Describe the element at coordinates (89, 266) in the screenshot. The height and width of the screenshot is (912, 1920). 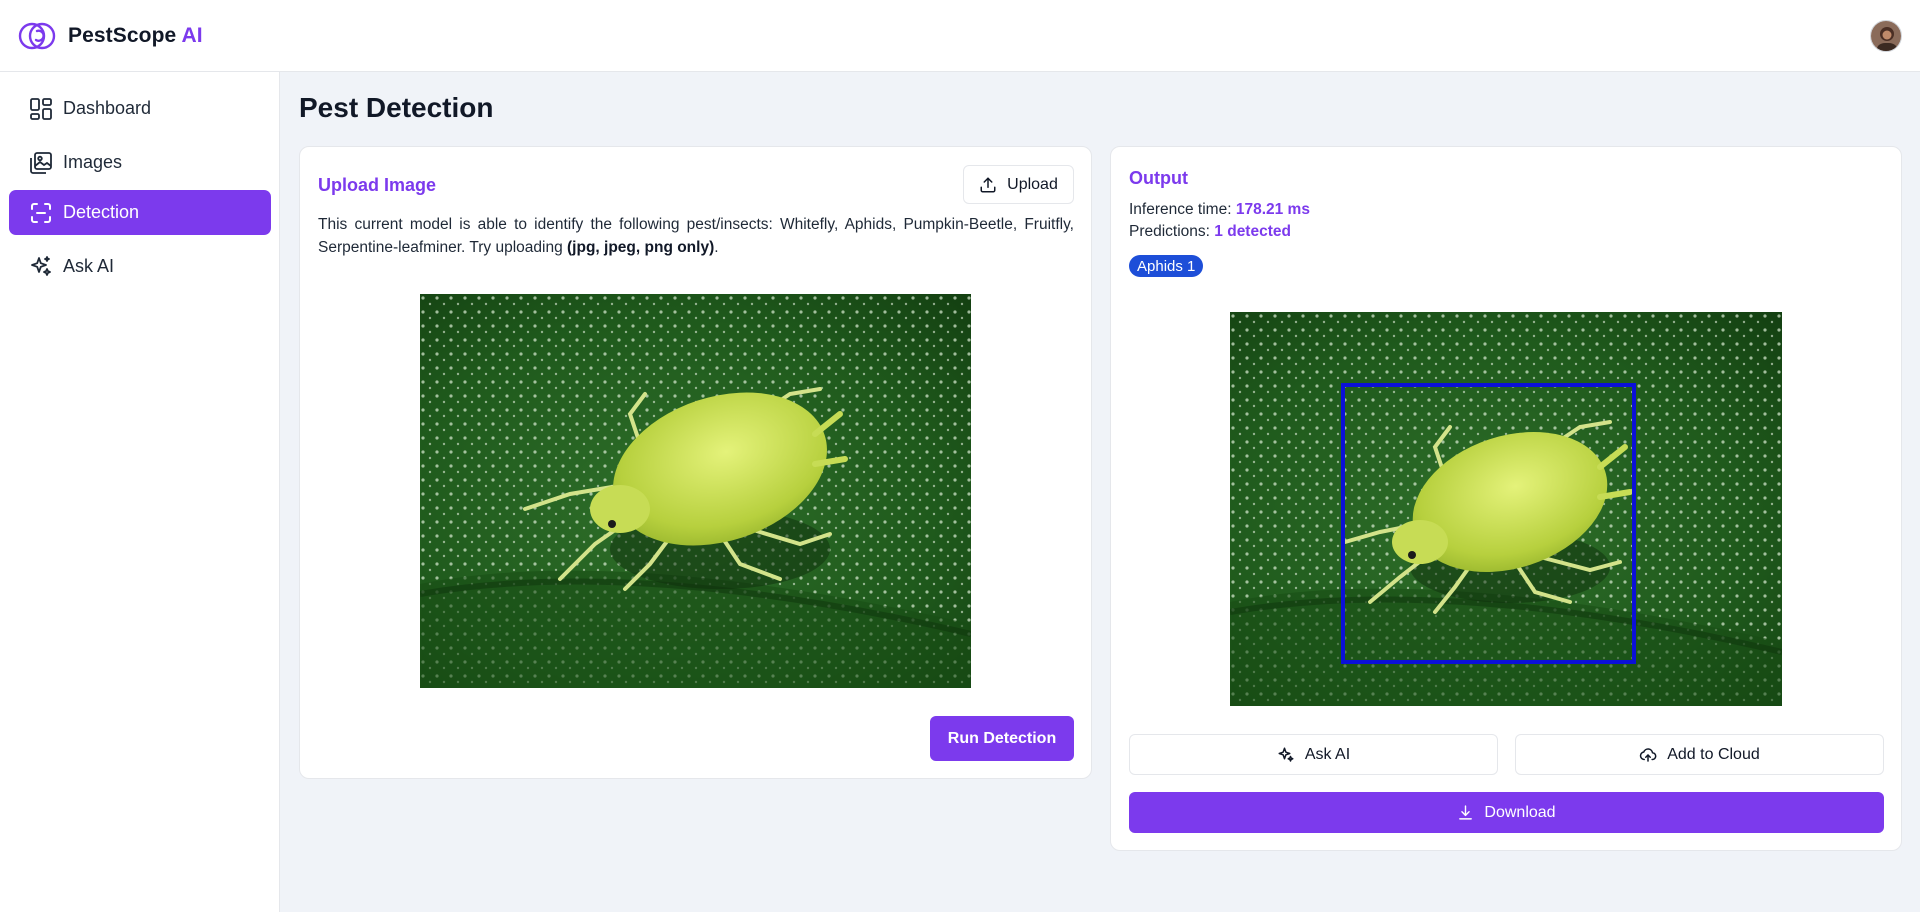
I see `sidebar-item-label: Ask AI` at that location.